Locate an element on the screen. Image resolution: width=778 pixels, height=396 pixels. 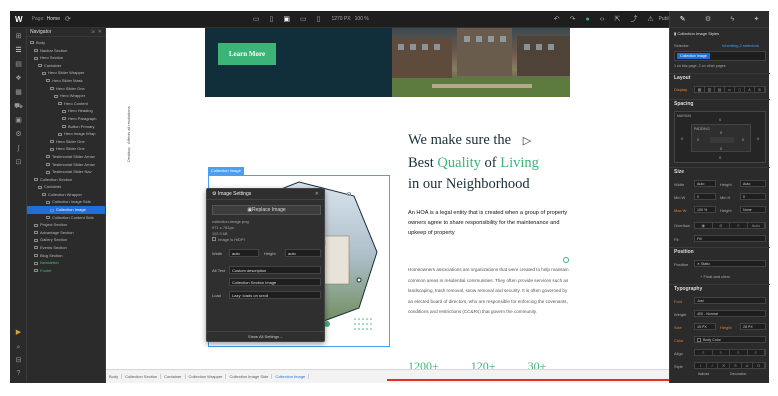
navigator-icon: ☰ is located at coordinates (18, 50).